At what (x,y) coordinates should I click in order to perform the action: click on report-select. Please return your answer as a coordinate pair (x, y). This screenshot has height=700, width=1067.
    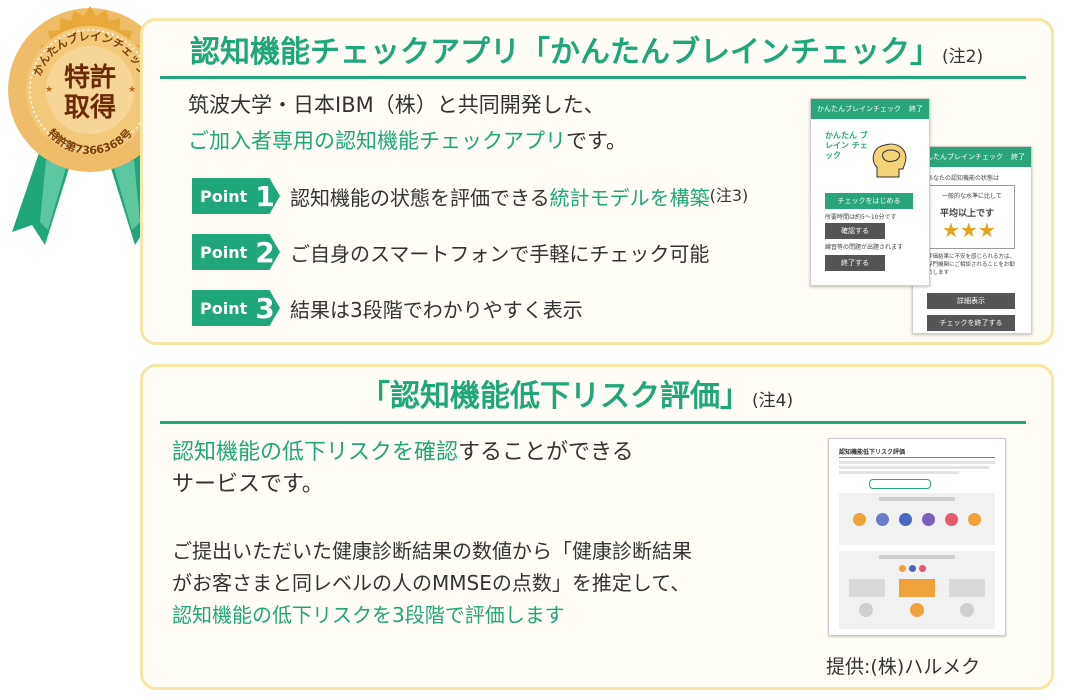
    Looking at the image, I should click on (900, 484).